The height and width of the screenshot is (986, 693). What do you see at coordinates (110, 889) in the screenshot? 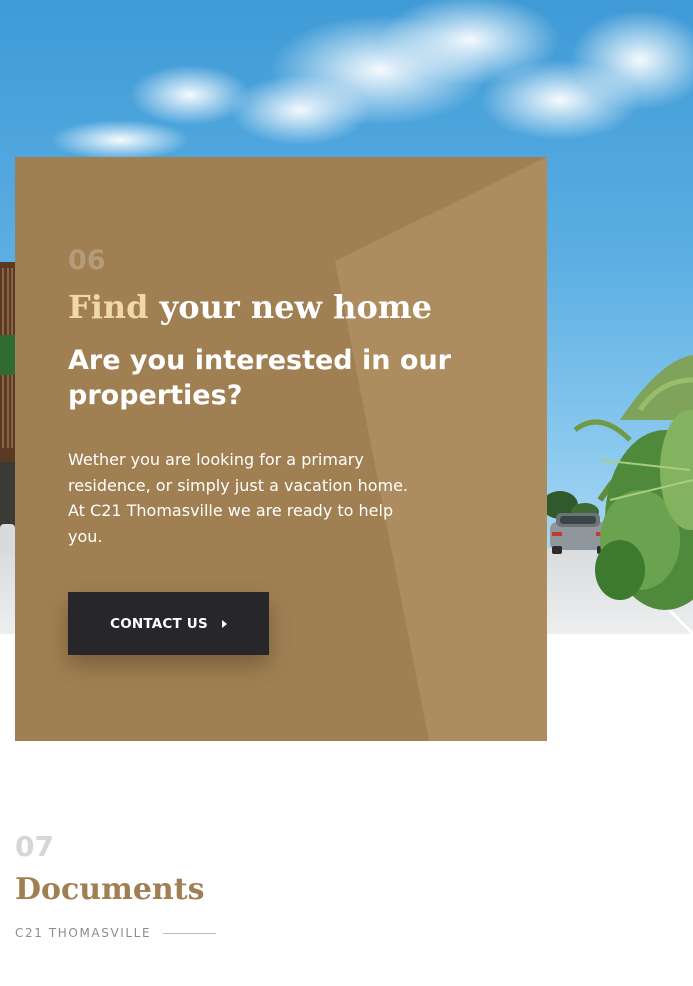
I see `documents-title: Documents` at bounding box center [110, 889].